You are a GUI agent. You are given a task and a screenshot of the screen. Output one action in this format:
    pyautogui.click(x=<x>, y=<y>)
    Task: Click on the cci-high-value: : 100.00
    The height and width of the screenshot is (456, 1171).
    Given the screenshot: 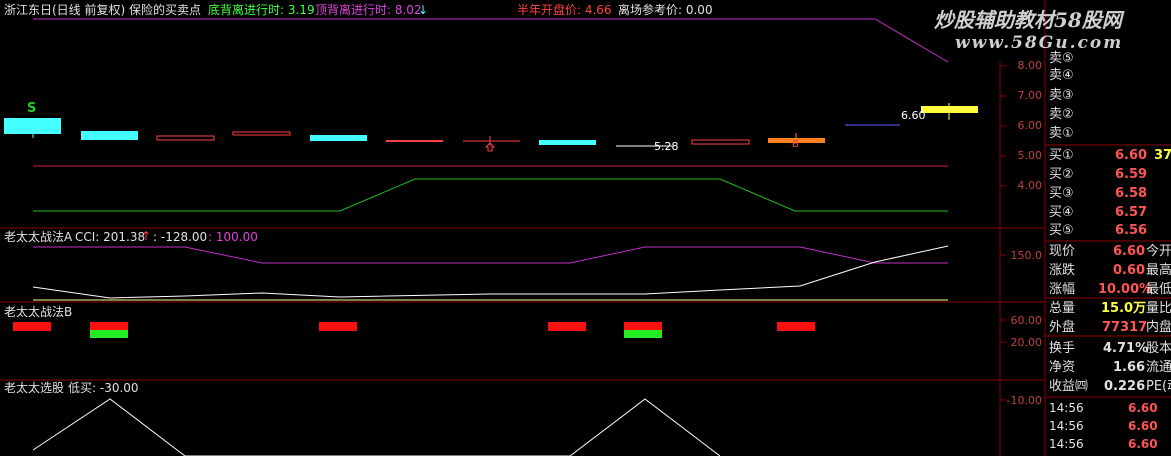 What is the action you would take?
    pyautogui.click(x=233, y=237)
    